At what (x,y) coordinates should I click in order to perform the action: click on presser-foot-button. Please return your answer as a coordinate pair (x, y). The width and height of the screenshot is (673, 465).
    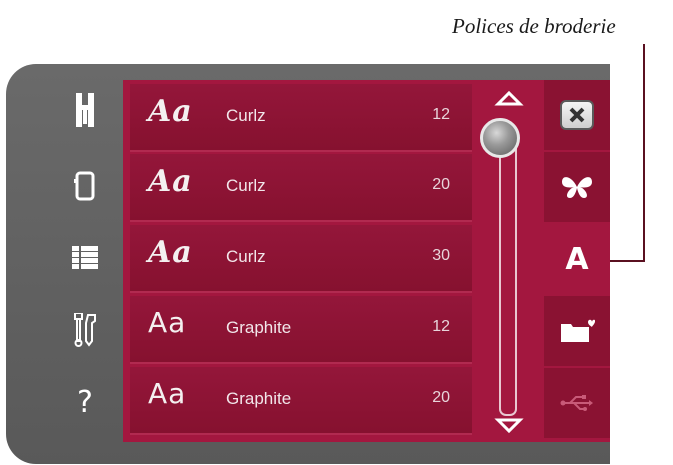
    Looking at the image, I should click on (85, 110).